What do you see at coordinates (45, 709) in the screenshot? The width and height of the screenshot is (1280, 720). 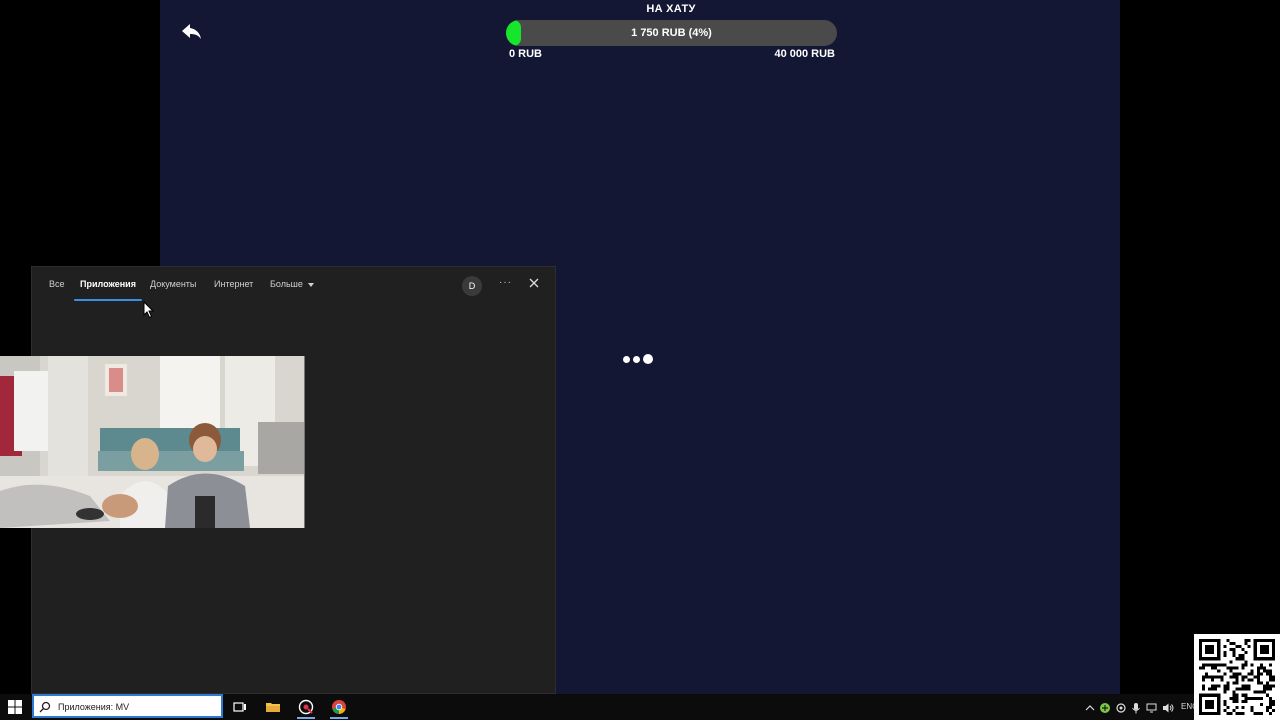 I see `search-icon` at bounding box center [45, 709].